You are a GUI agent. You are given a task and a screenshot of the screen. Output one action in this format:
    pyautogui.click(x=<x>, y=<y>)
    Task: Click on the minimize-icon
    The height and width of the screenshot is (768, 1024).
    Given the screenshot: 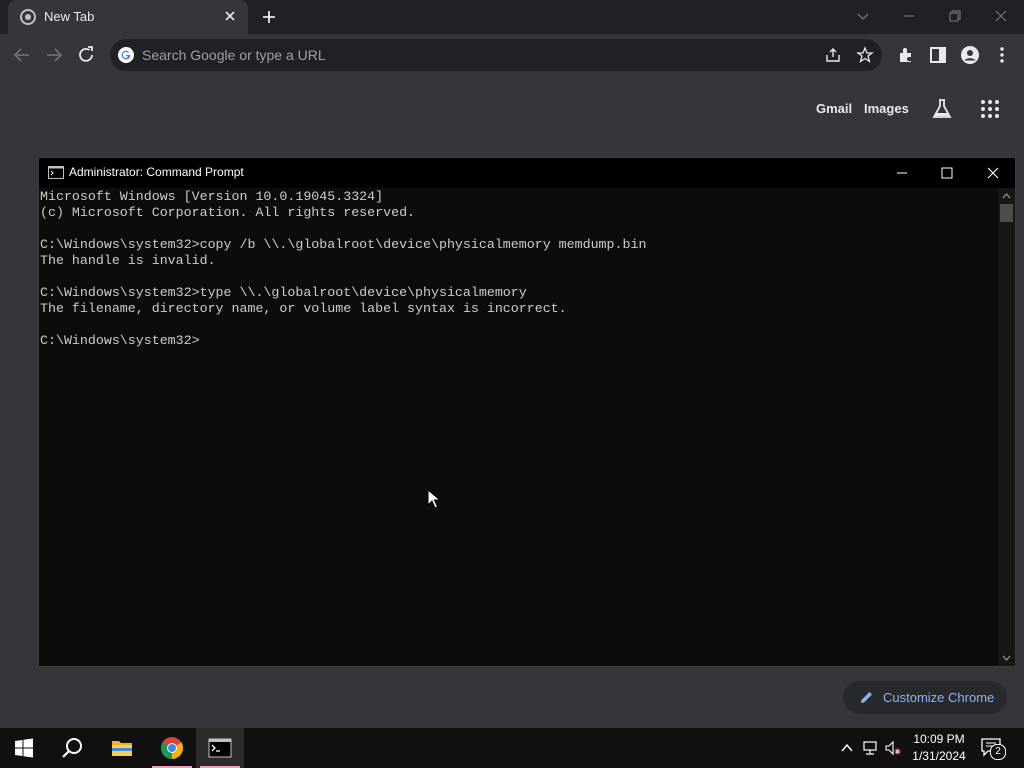 What is the action you would take?
    pyautogui.click(x=909, y=16)
    